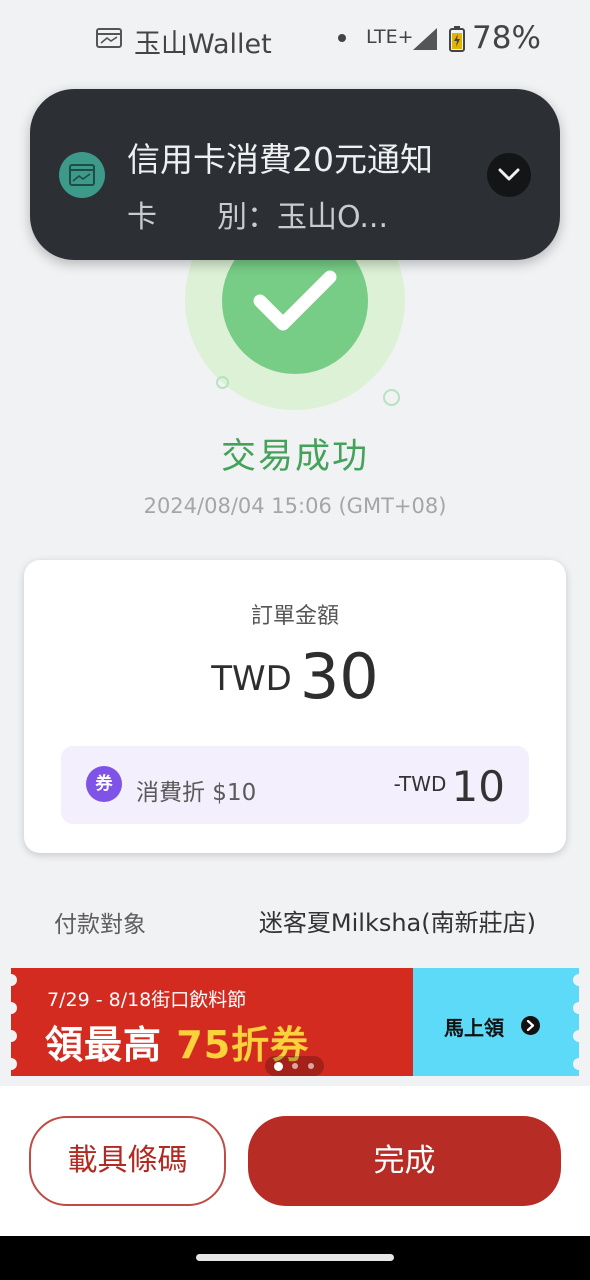 The width and height of the screenshot is (590, 1280). Describe the element at coordinates (280, 159) in the screenshot. I see `notification-title: 信用卡消費20元通知` at that location.